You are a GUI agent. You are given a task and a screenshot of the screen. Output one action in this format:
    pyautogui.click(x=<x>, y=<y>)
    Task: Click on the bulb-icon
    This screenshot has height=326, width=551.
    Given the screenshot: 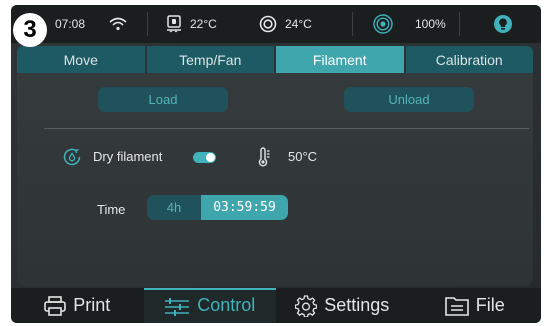 What is the action you would take?
    pyautogui.click(x=503, y=24)
    